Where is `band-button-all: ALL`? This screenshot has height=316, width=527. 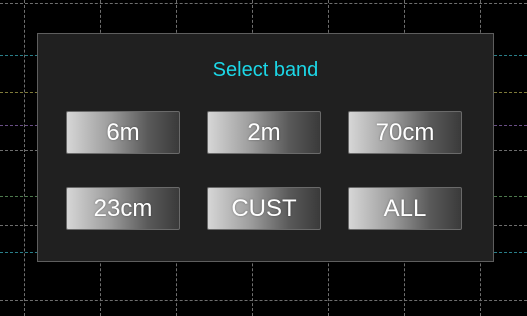
band-button-all: ALL is located at coordinates (405, 208).